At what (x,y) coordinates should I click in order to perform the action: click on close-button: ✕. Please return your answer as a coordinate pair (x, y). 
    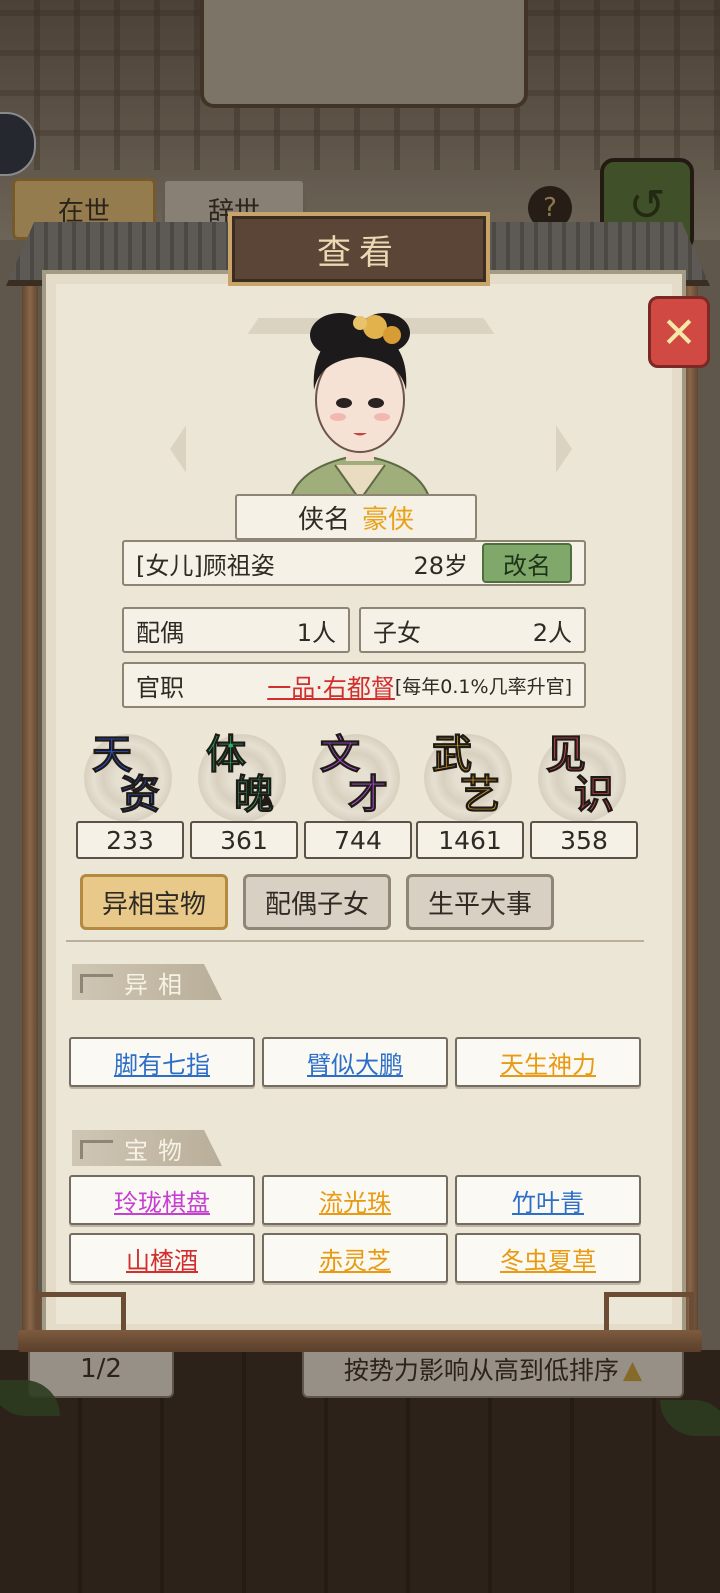
    Looking at the image, I should click on (679, 332).